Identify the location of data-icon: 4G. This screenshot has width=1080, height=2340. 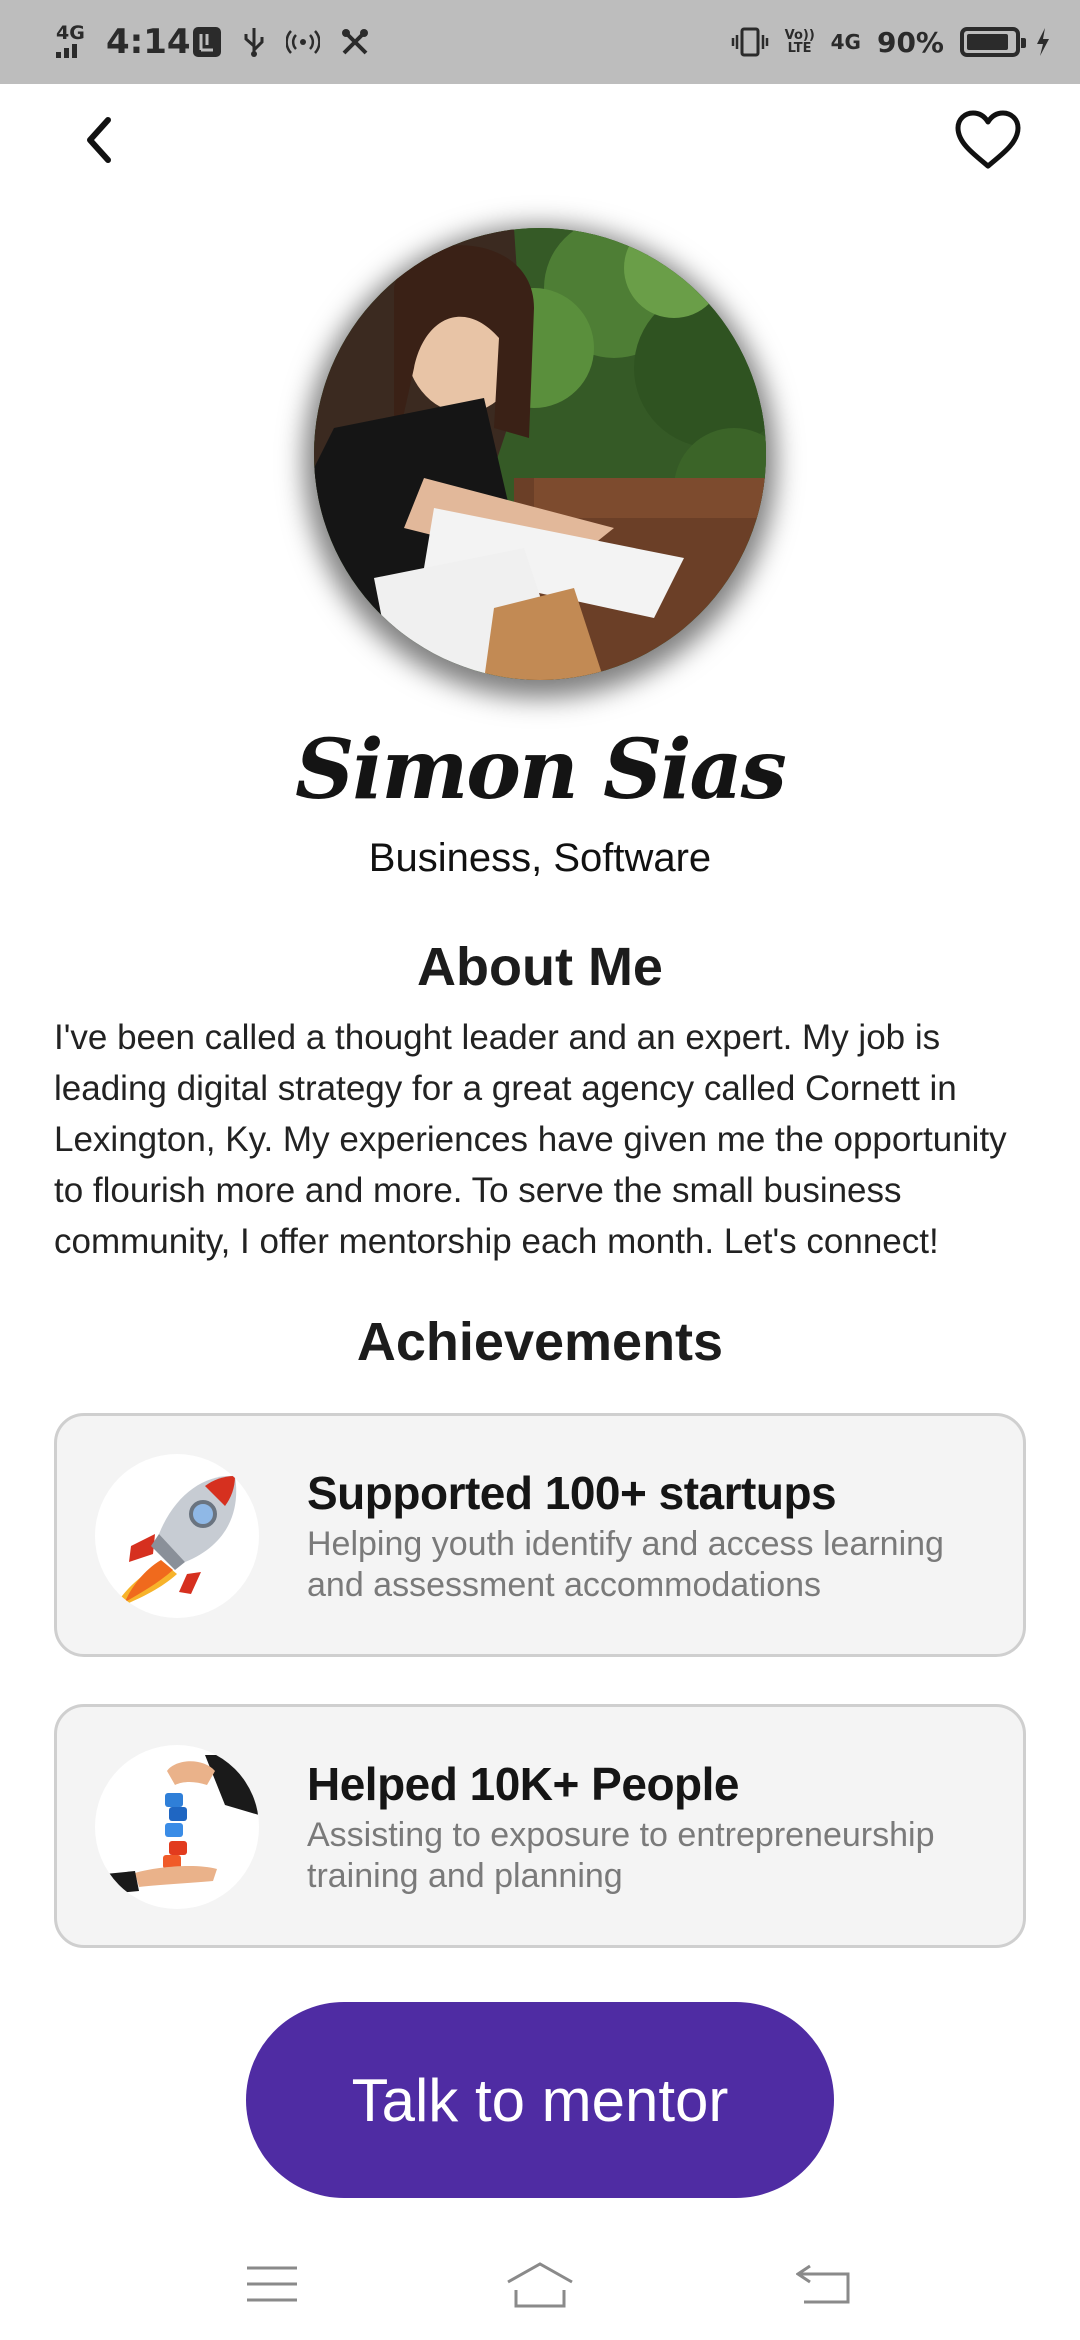
(845, 42).